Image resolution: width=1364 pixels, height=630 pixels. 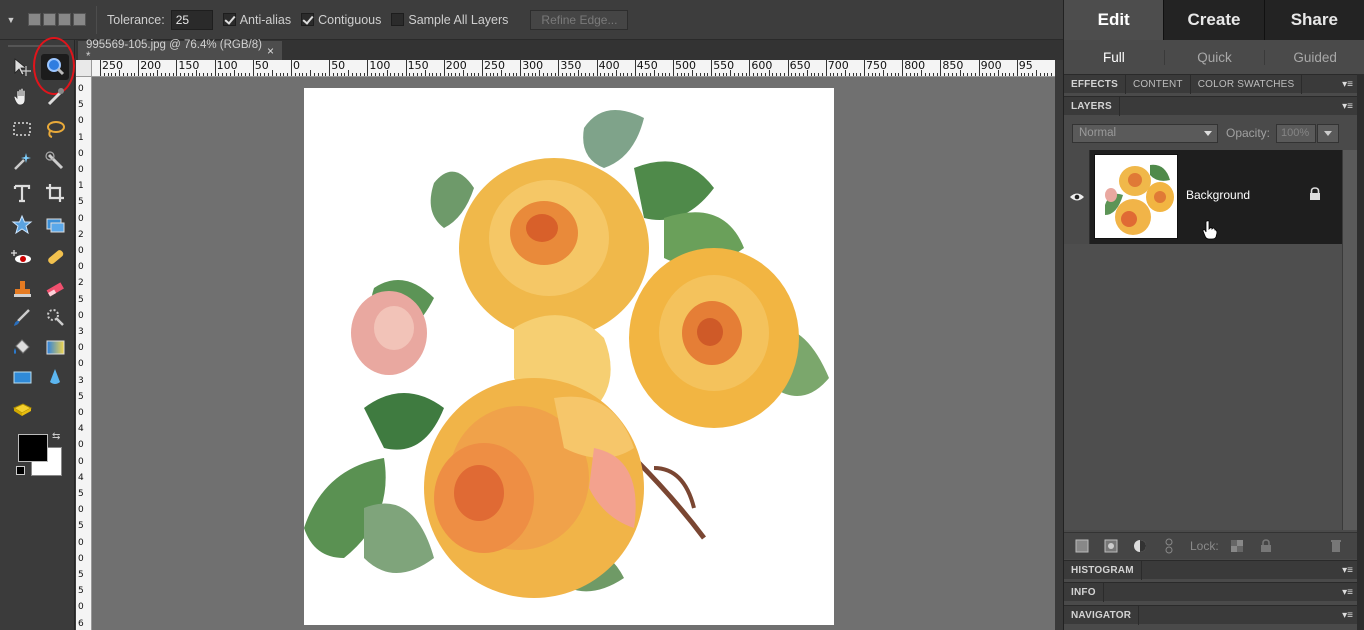 What do you see at coordinates (22, 257) in the screenshot?
I see `red-eye-removal-tool-icon` at bounding box center [22, 257].